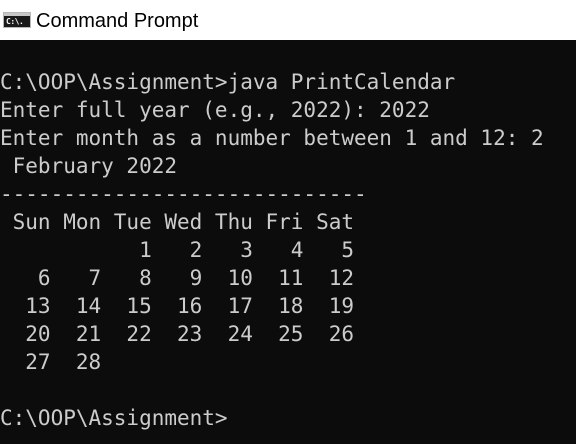 This screenshot has width=576, height=444. Describe the element at coordinates (51, 362) in the screenshot. I see `calendar-week-row: 27 28` at that location.